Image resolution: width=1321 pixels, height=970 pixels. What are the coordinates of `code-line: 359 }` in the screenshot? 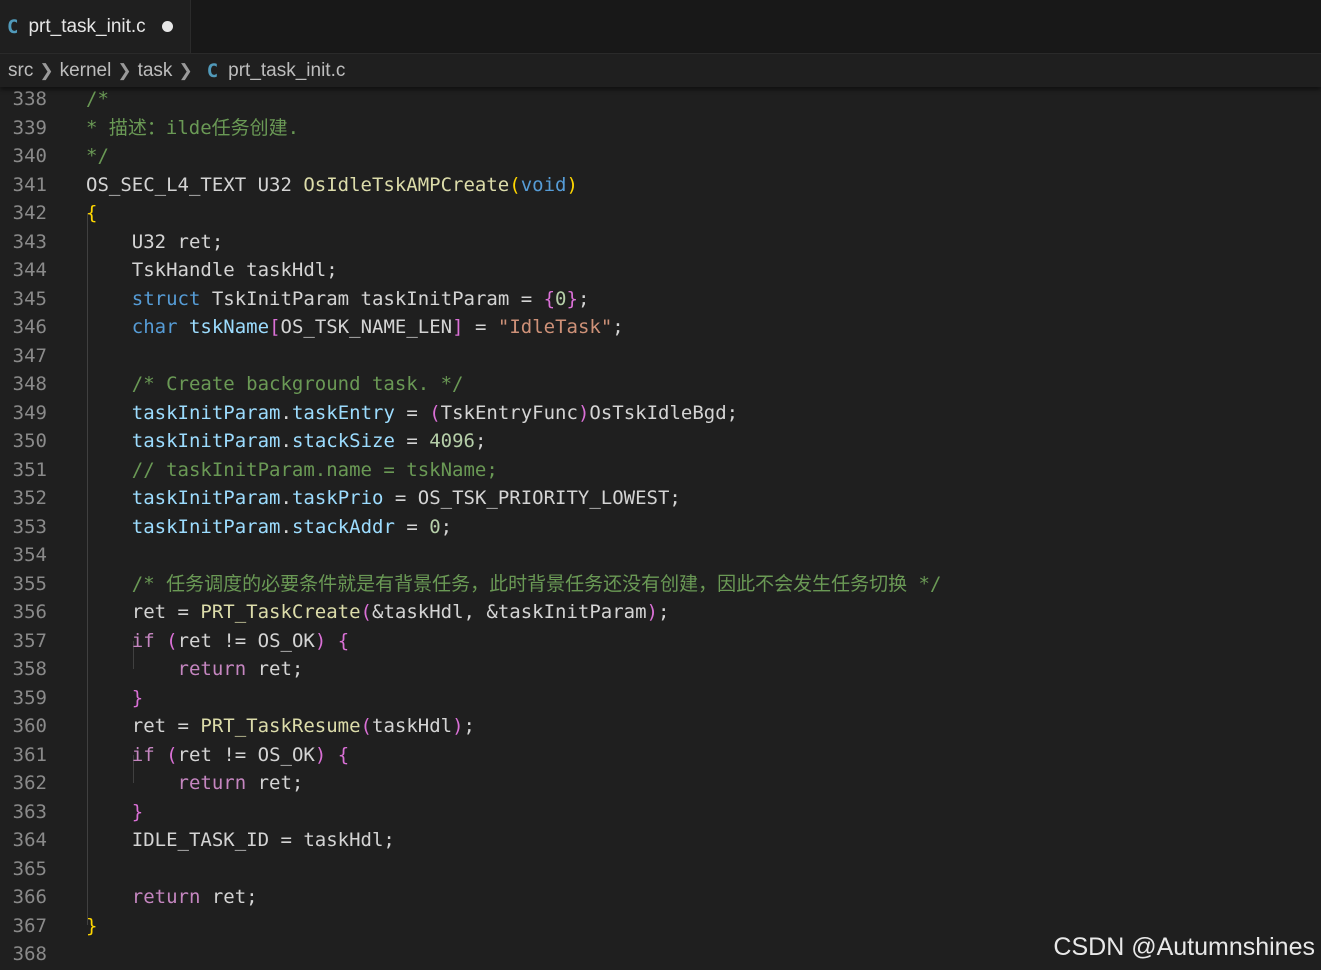 It's located at (660, 698).